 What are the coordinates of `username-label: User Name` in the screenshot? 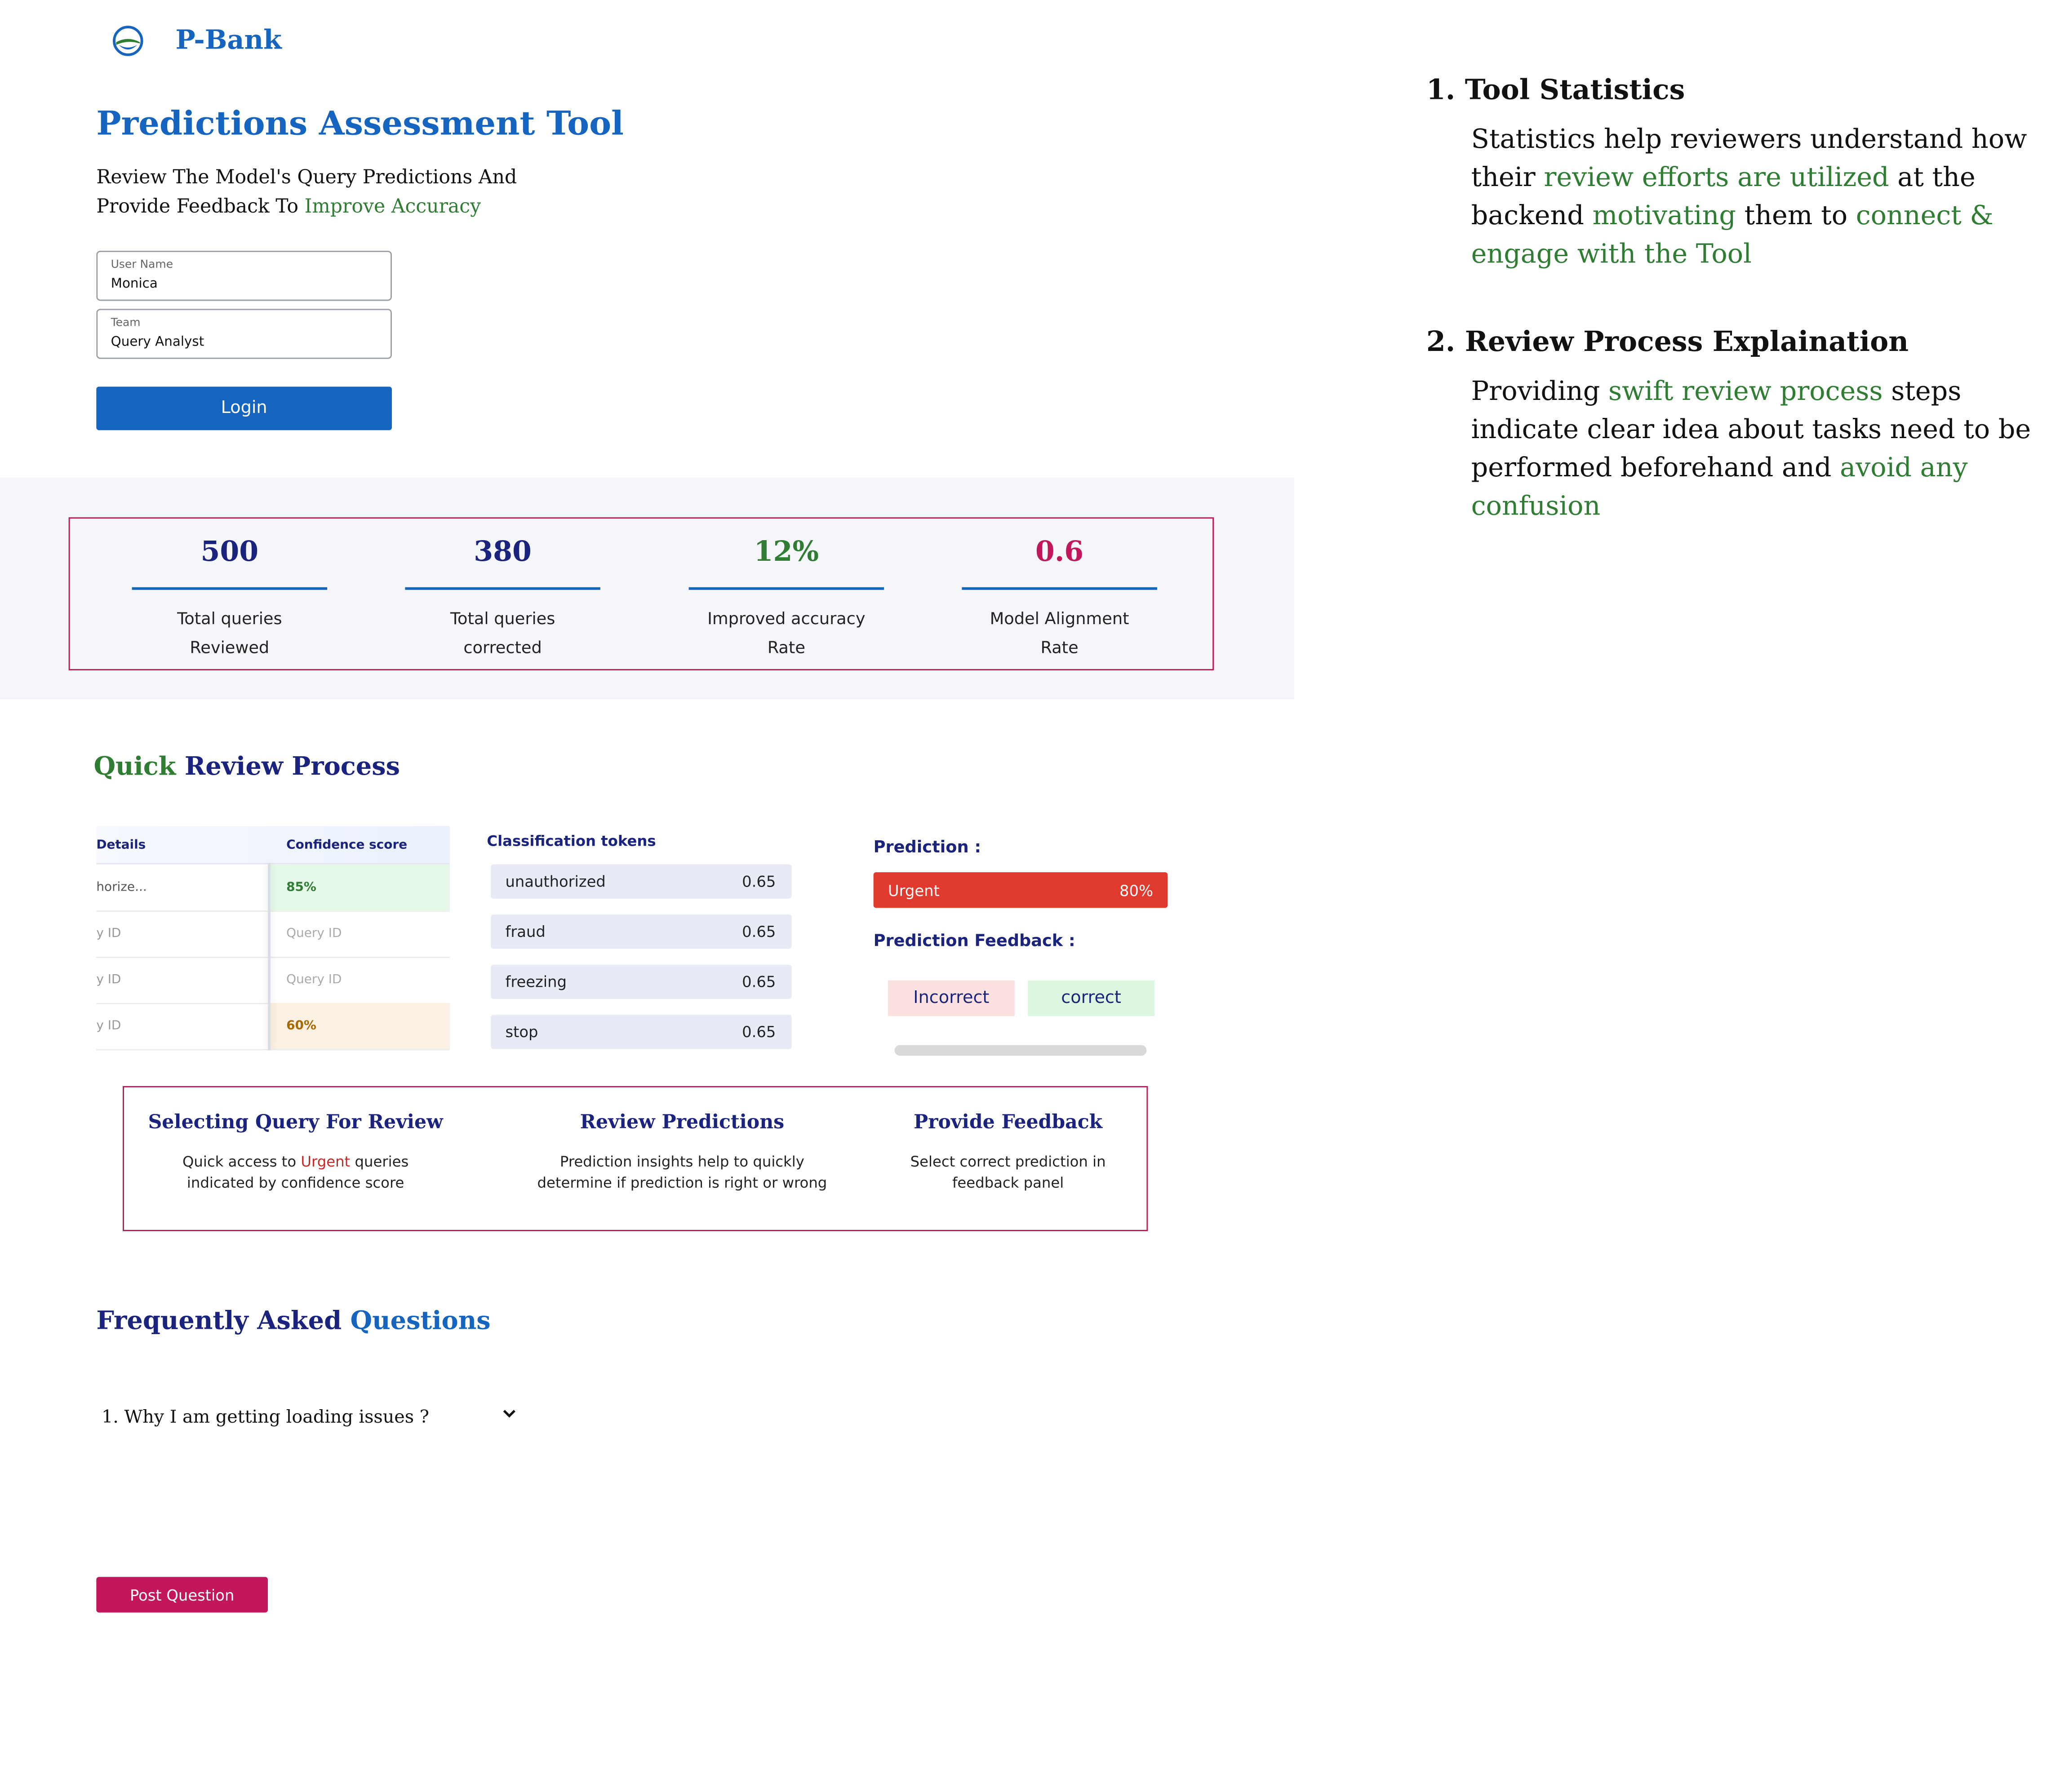 It's located at (142, 265).